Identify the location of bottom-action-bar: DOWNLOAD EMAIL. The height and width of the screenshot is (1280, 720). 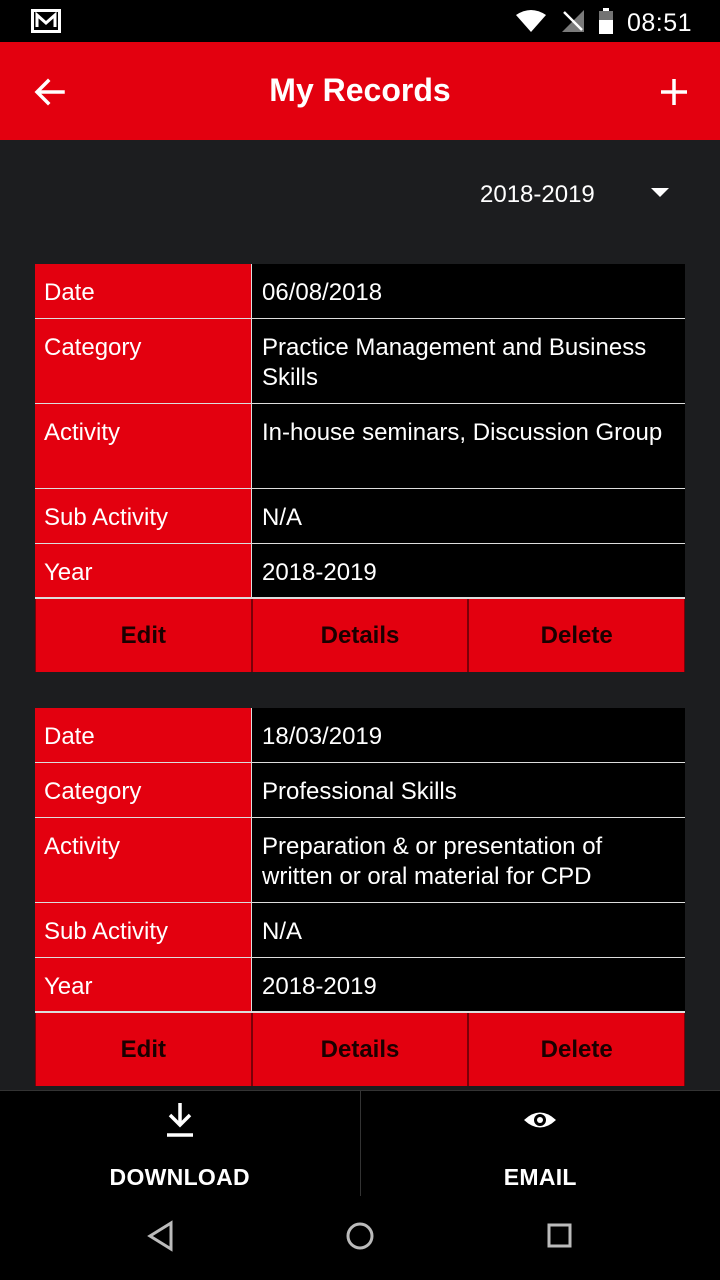
(360, 1143).